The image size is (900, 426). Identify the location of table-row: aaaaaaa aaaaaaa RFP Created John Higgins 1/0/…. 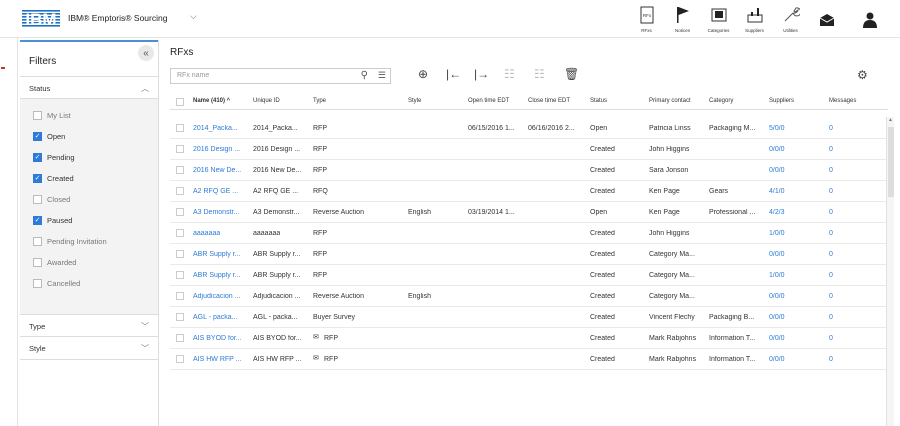
(529, 233).